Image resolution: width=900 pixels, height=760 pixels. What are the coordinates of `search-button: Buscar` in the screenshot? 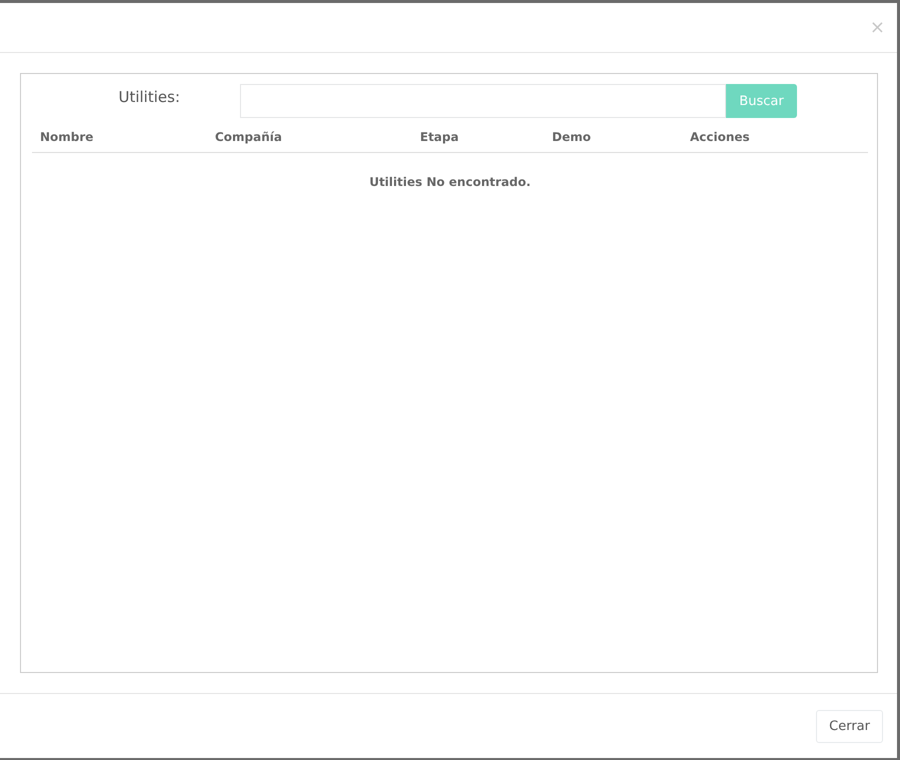 It's located at (761, 101).